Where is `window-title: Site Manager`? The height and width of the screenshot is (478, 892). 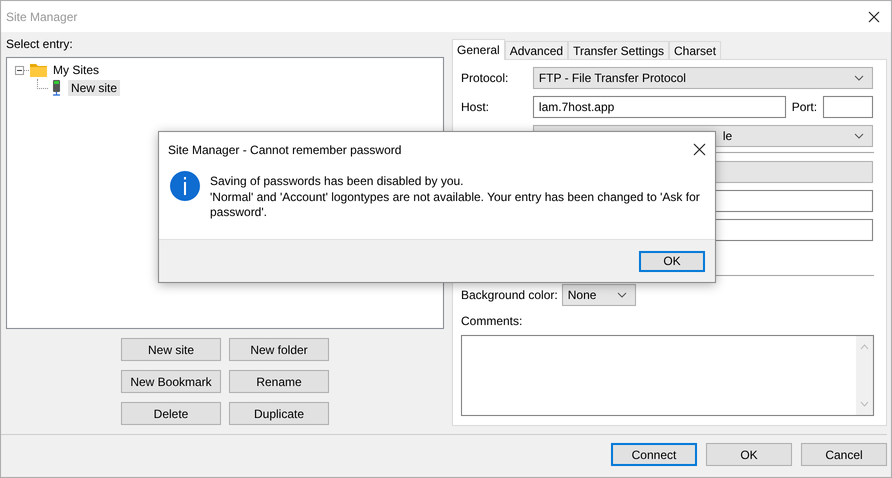
window-title: Site Manager is located at coordinates (42, 17).